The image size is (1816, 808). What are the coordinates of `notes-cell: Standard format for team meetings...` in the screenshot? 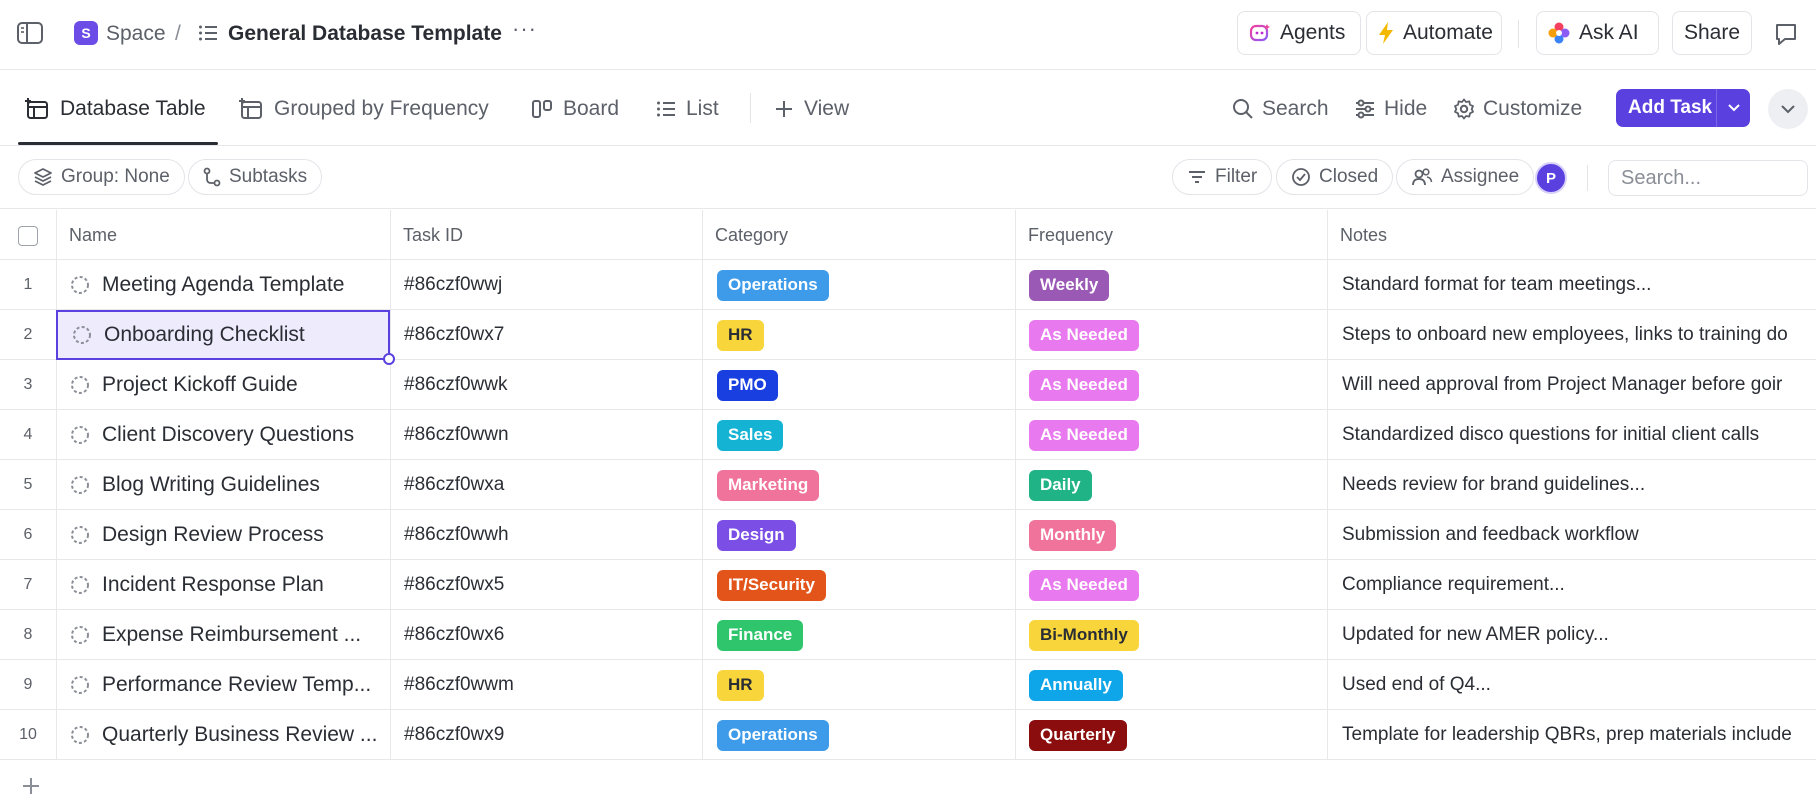 It's located at (1571, 285).